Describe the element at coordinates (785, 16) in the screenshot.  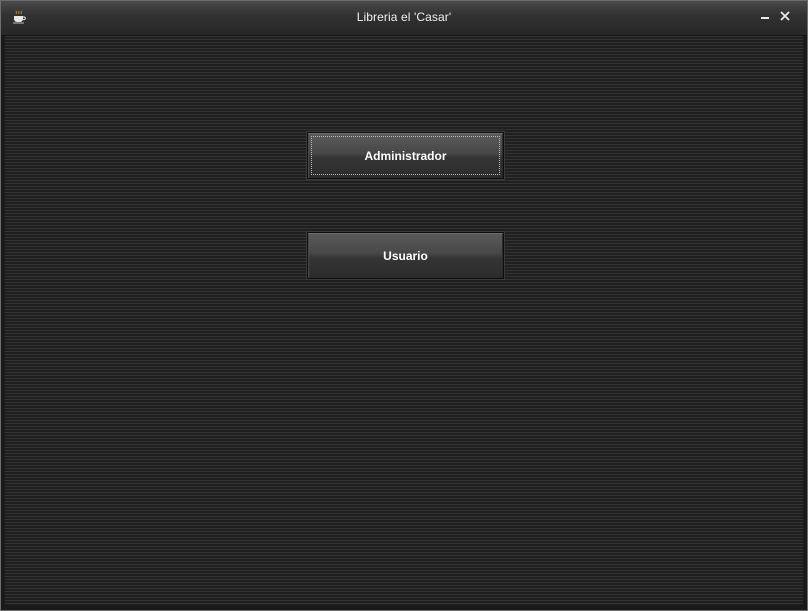
I see `close-icon` at that location.